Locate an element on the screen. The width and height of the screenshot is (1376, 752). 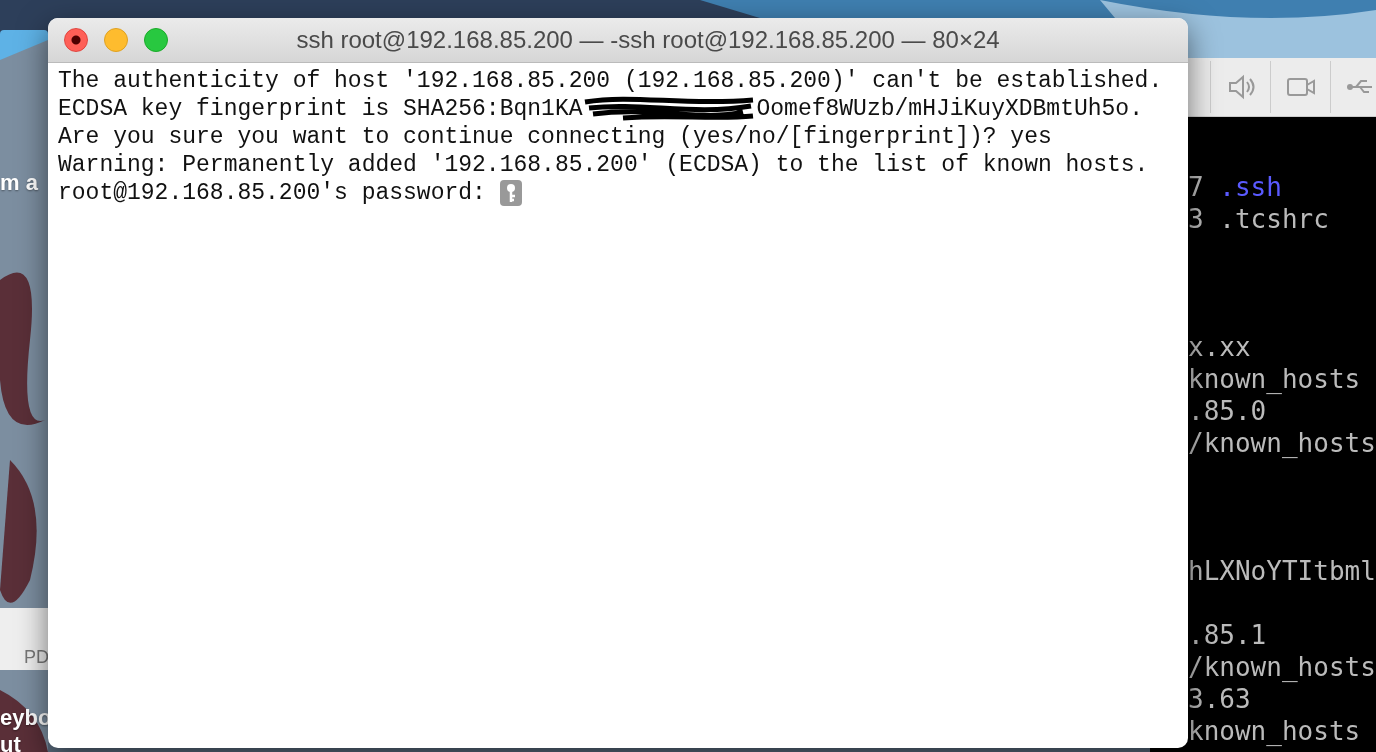
console-text: hLXNoYTItbml is located at coordinates (1282, 571).